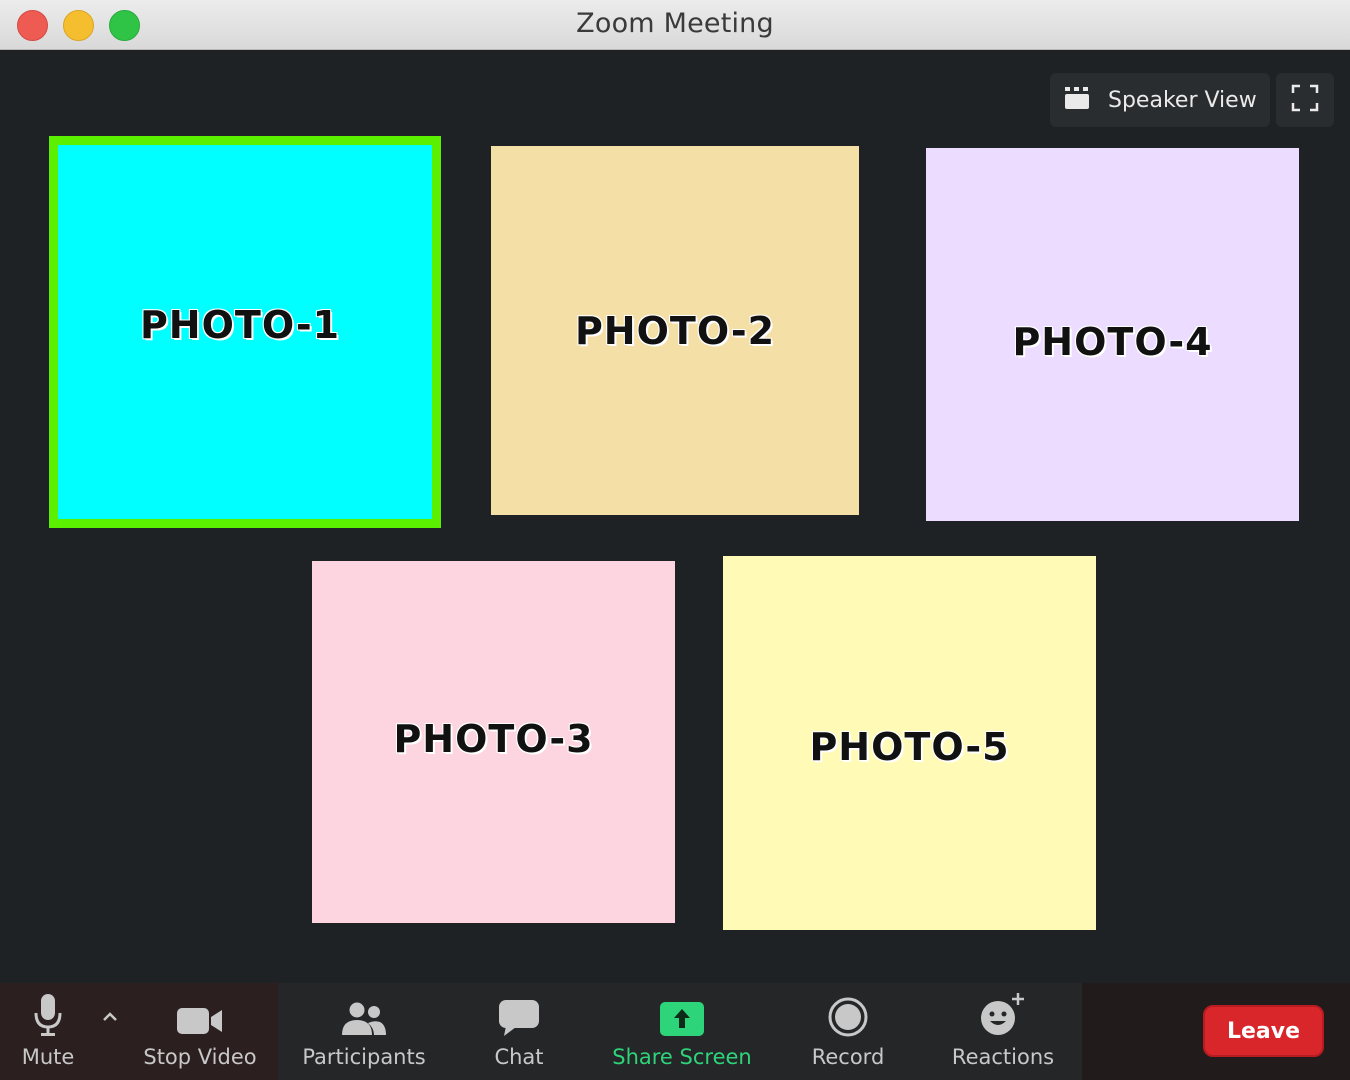 This screenshot has width=1350, height=1080. I want to click on smiley-add-icon, so click(1003, 1016).